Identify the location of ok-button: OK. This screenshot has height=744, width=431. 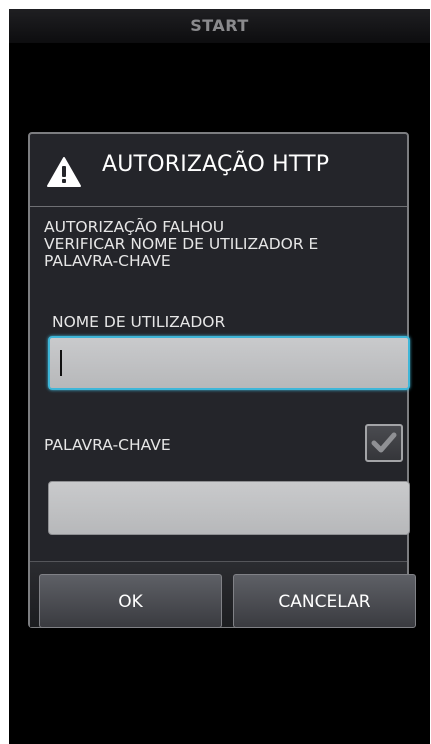
(130, 601).